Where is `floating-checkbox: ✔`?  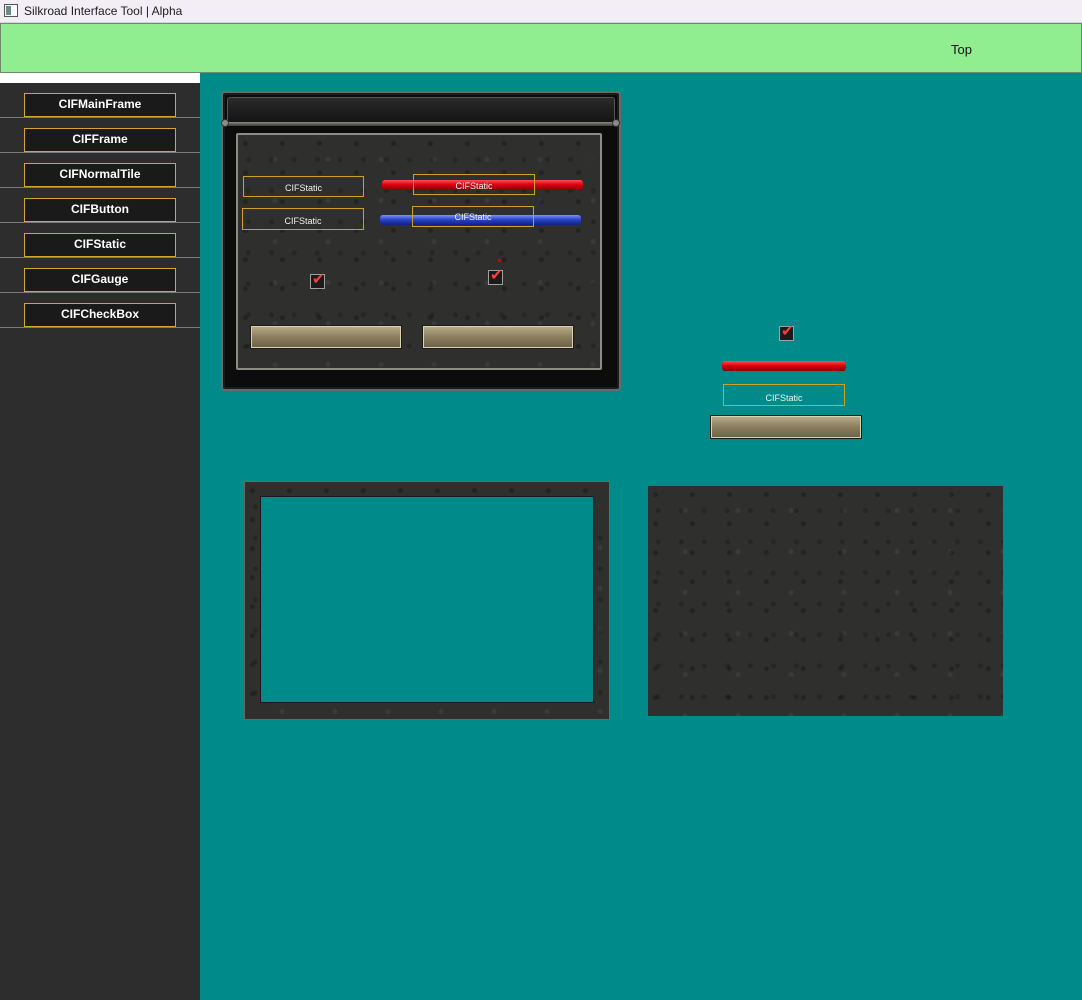 floating-checkbox: ✔ is located at coordinates (786, 332).